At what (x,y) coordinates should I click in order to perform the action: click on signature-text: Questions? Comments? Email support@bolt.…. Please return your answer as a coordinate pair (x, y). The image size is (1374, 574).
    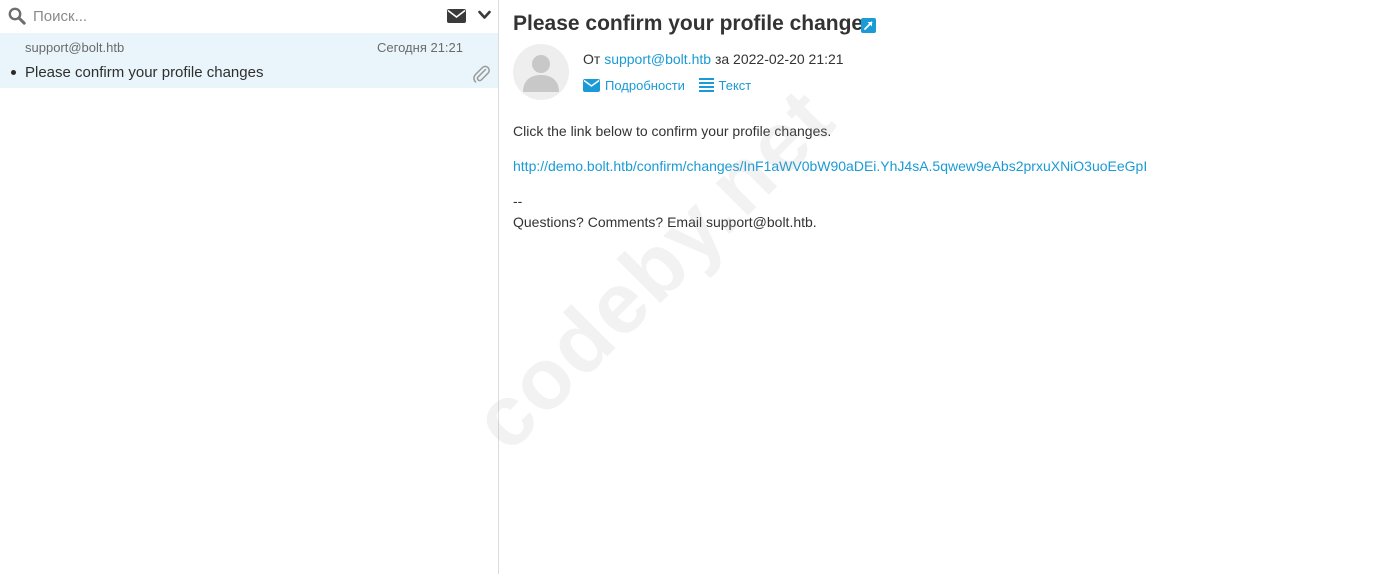
    Looking at the image, I should click on (665, 222).